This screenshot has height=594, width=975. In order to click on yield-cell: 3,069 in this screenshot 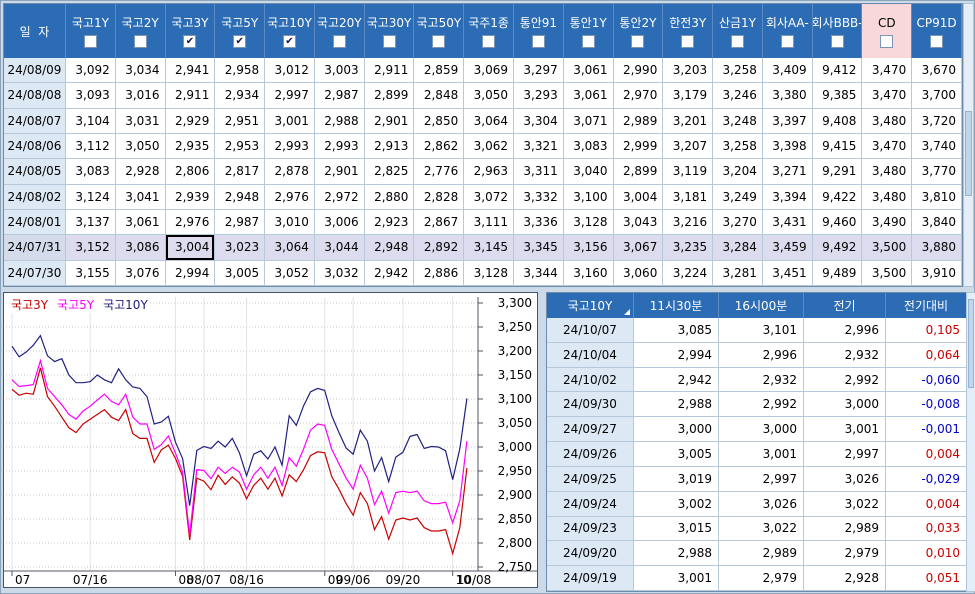, I will do `click(489, 71)`.